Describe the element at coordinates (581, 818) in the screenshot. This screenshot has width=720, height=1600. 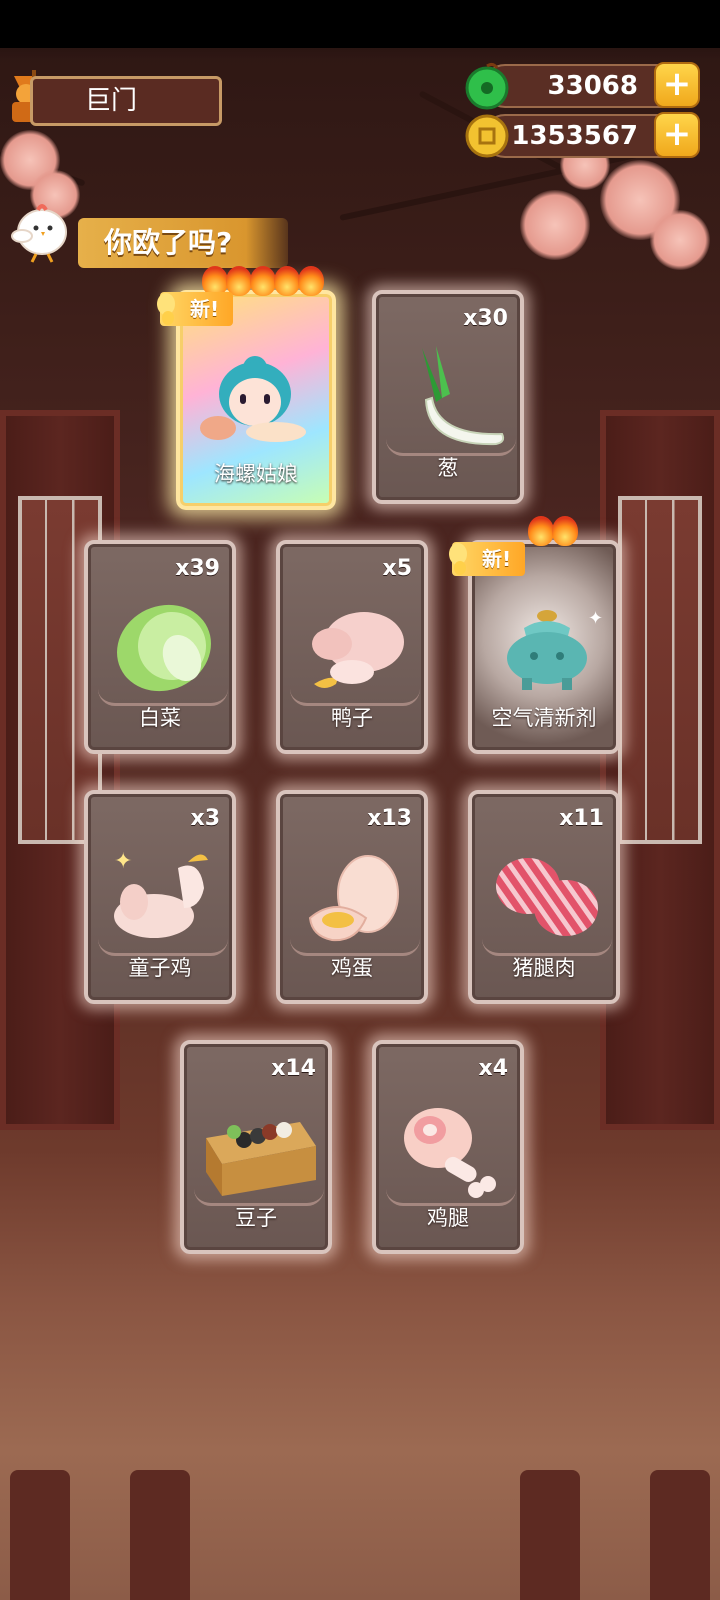
I see `card-quantity: x11` at that location.